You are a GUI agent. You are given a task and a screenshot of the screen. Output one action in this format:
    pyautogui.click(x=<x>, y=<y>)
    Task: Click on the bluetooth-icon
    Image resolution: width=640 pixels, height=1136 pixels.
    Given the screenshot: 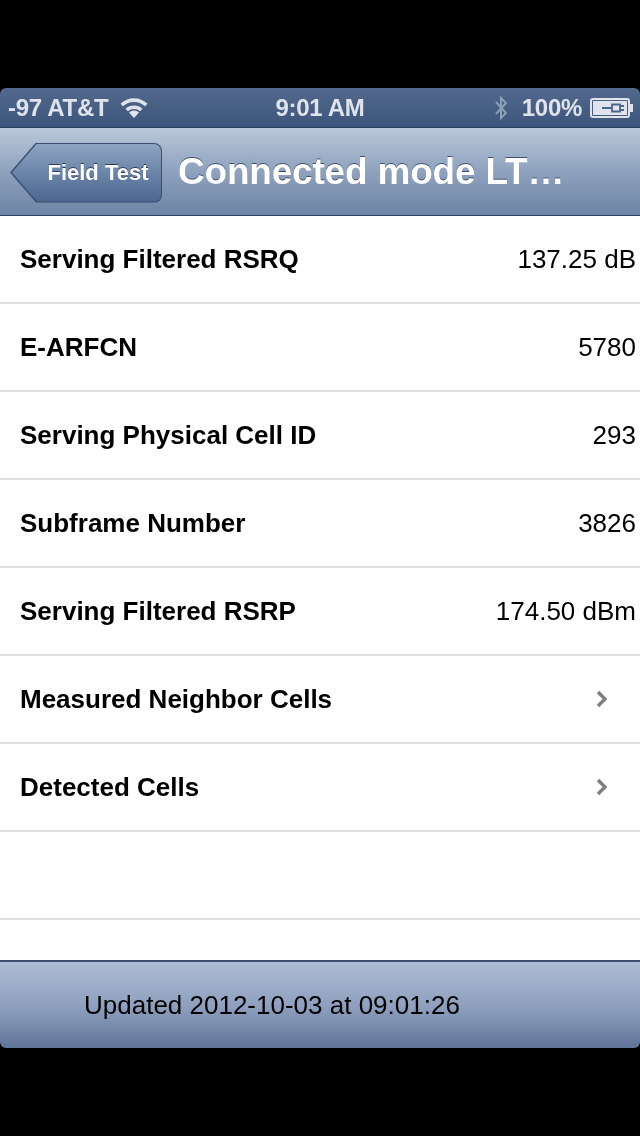 What is the action you would take?
    pyautogui.click(x=500, y=107)
    